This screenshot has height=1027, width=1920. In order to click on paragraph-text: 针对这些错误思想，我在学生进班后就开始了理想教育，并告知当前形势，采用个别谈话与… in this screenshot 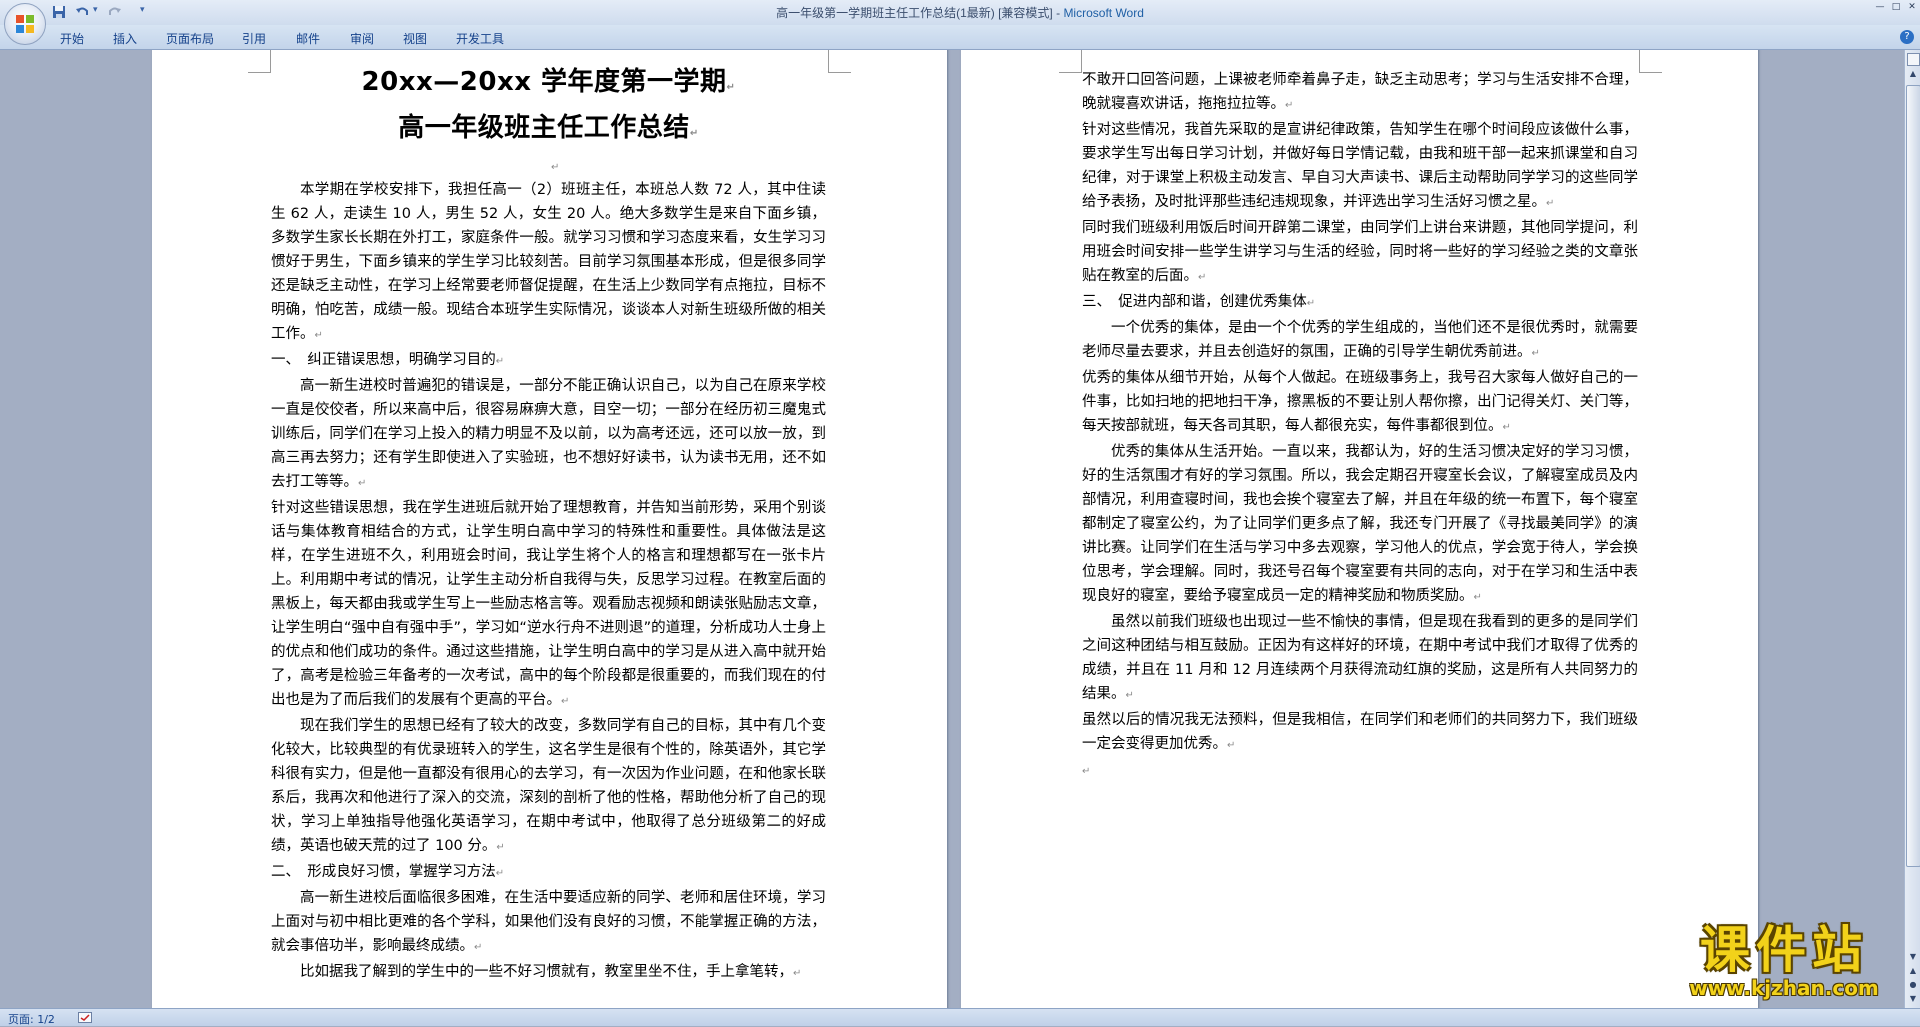, I will do `click(548, 604)`.